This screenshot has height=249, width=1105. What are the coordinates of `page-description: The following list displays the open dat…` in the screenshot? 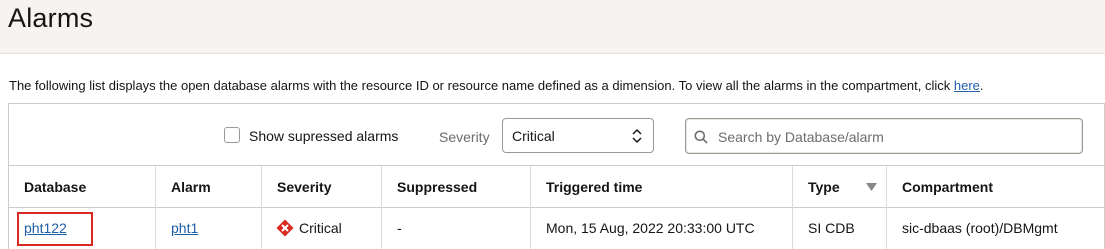 It's located at (496, 85).